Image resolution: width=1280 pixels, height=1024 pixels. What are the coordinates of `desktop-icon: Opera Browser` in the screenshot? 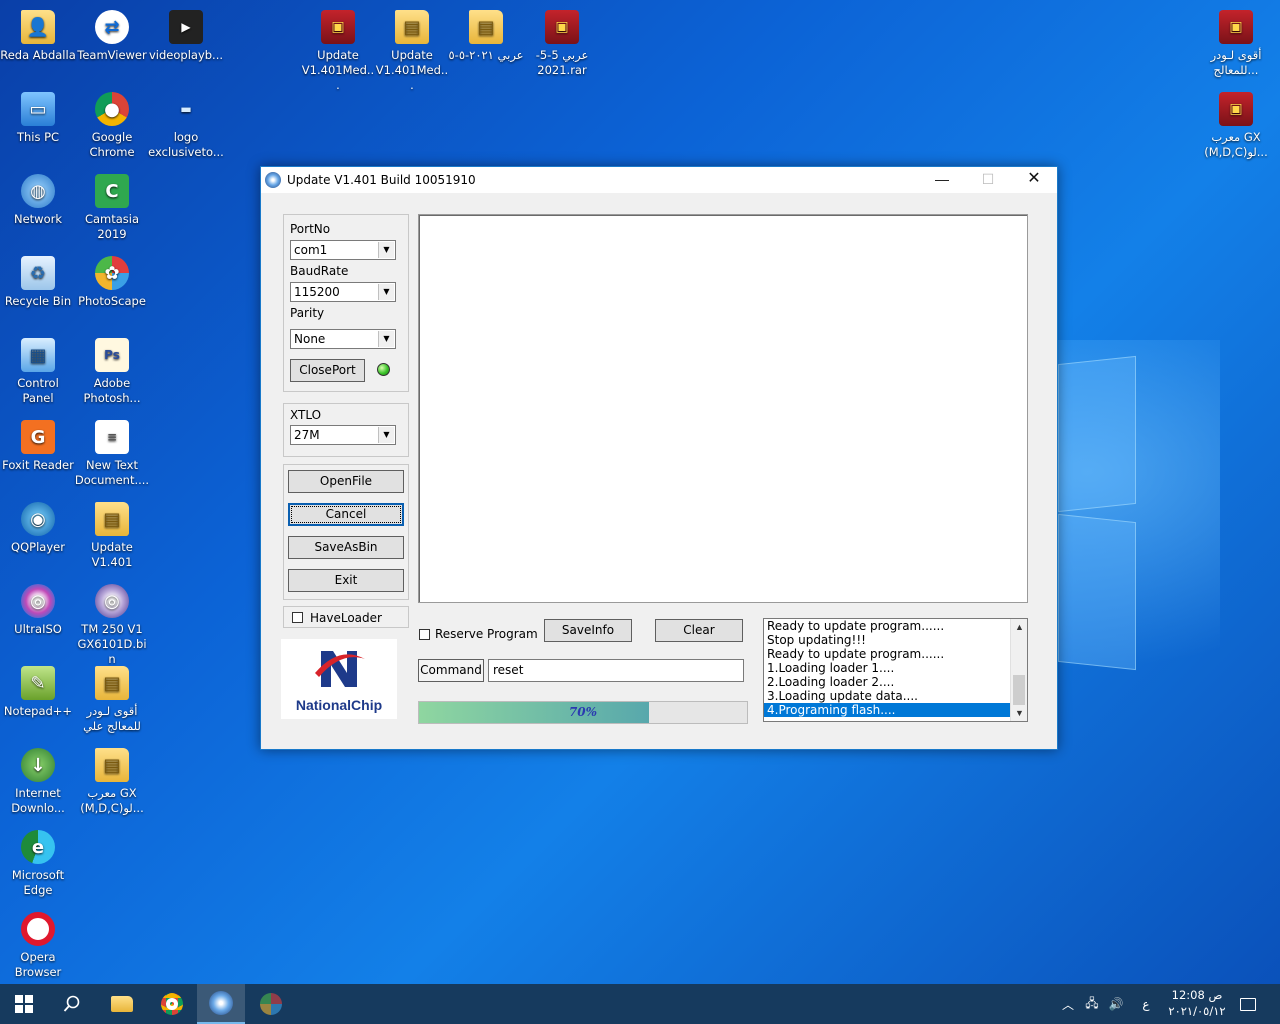 It's located at (38, 944).